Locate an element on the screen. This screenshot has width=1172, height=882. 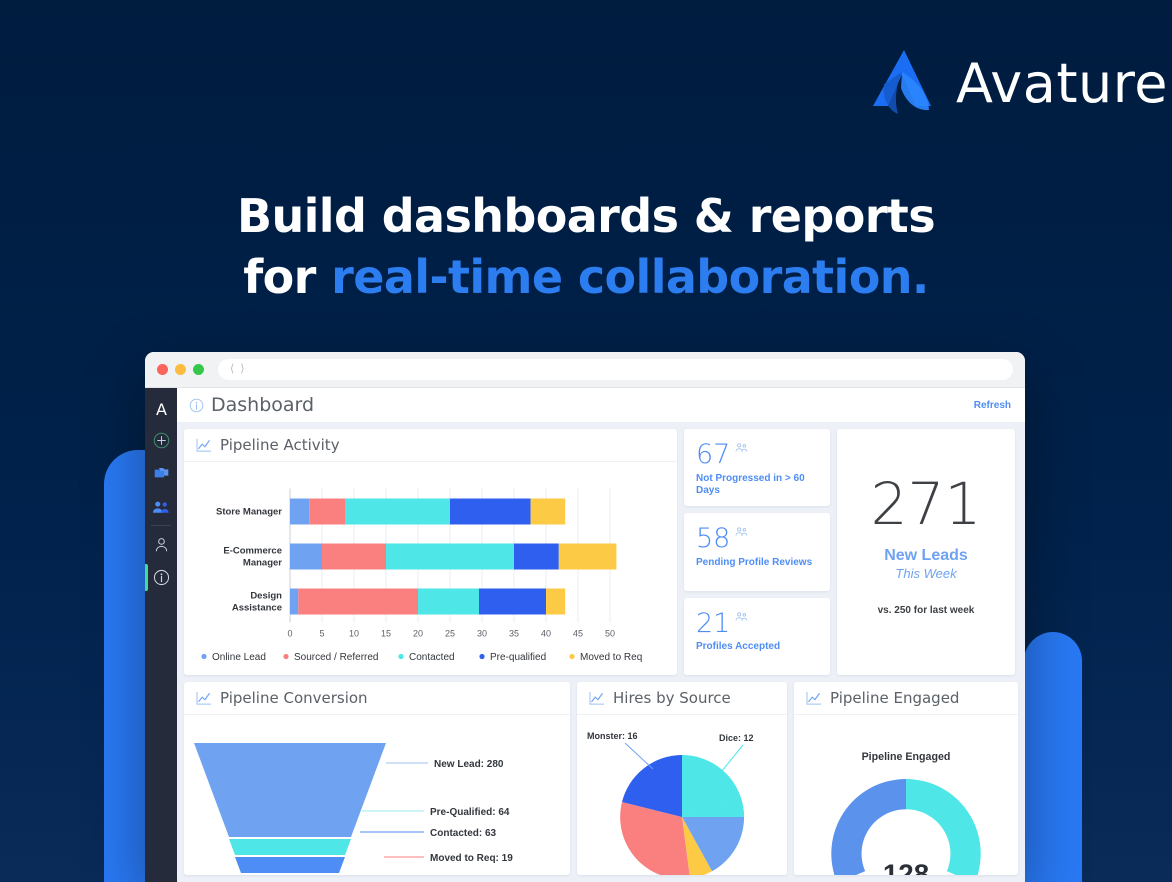
app-sidebar: A is located at coordinates (161, 635).